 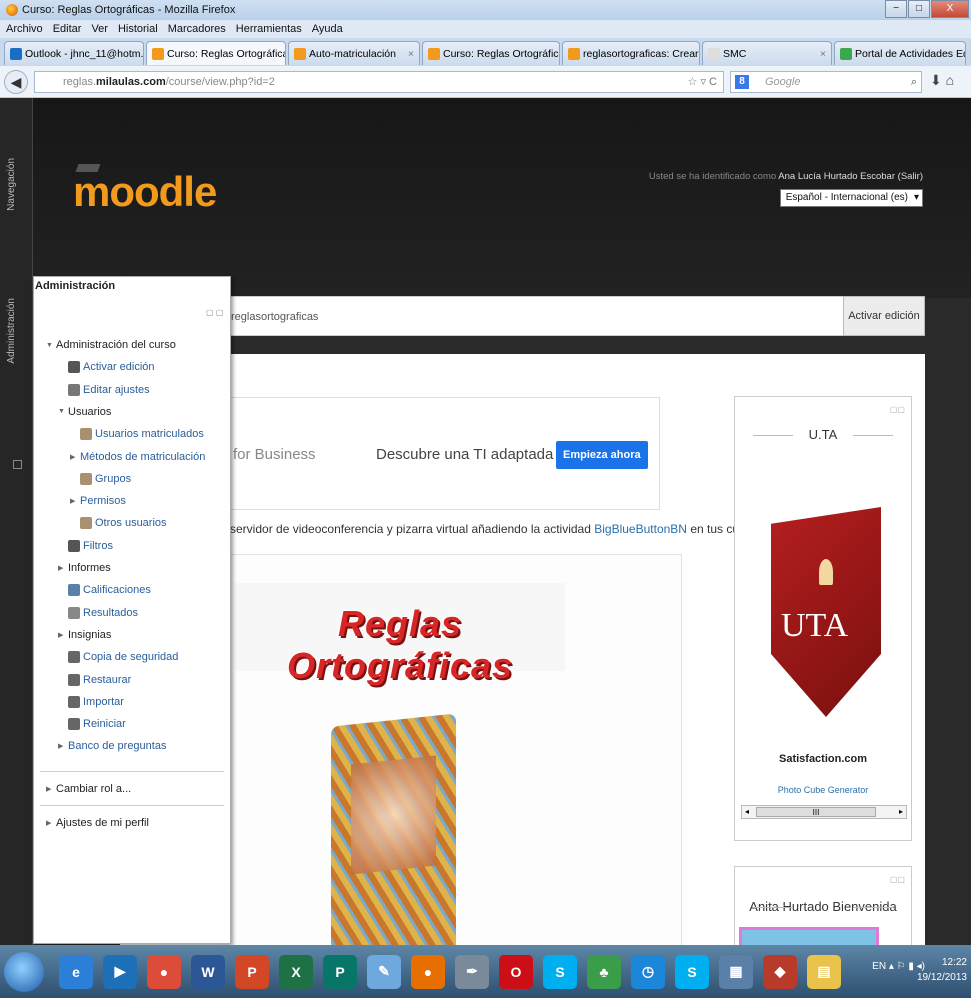 What do you see at coordinates (91, 701) in the screenshot?
I see `admin-item: Importar` at bounding box center [91, 701].